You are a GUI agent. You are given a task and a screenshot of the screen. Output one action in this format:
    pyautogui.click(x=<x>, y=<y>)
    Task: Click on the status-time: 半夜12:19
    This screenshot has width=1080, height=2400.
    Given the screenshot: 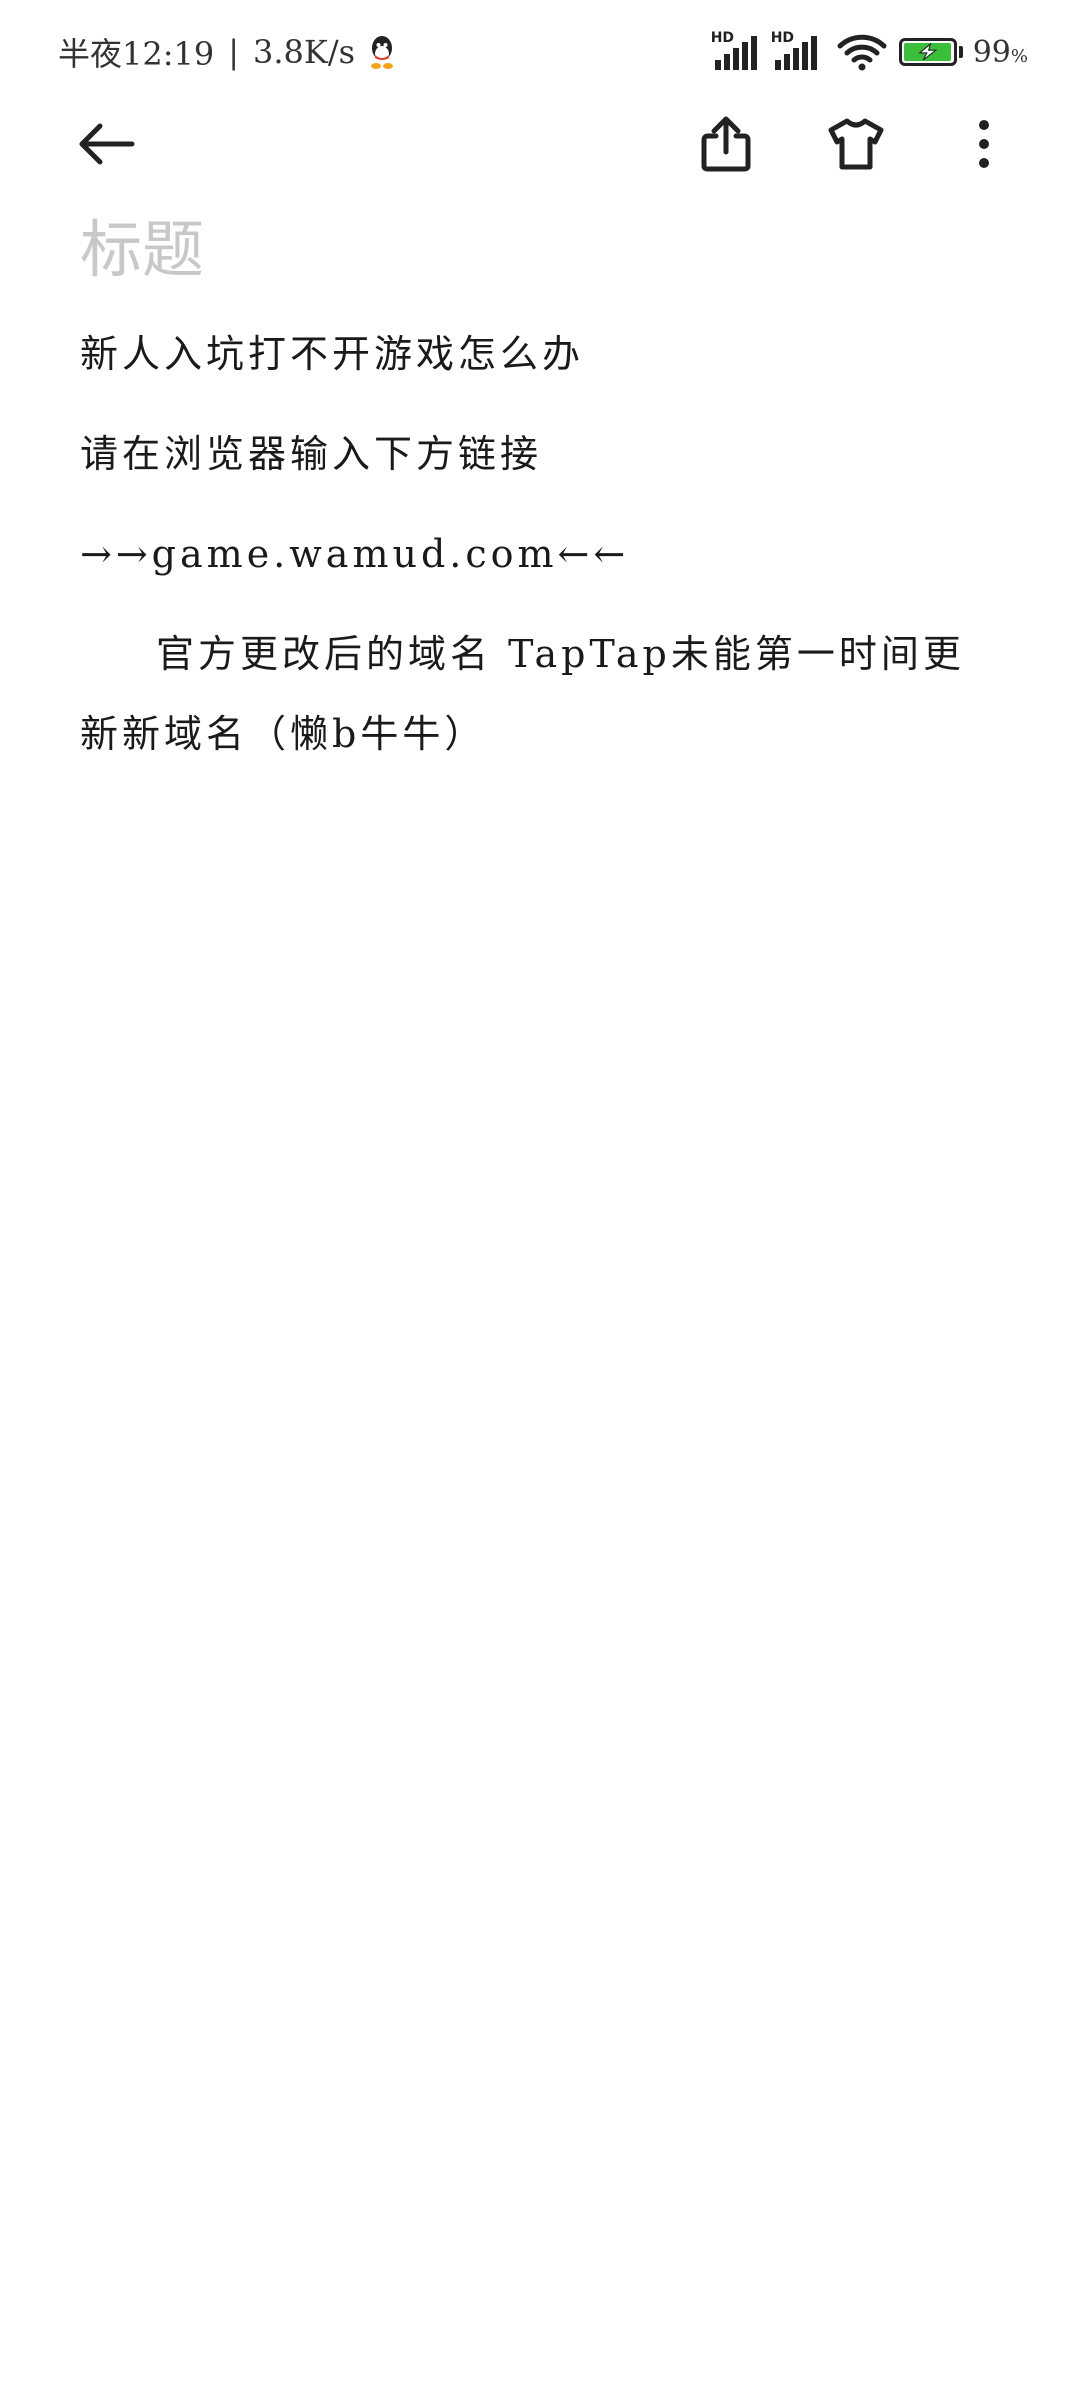 What is the action you would take?
    pyautogui.click(x=136, y=54)
    